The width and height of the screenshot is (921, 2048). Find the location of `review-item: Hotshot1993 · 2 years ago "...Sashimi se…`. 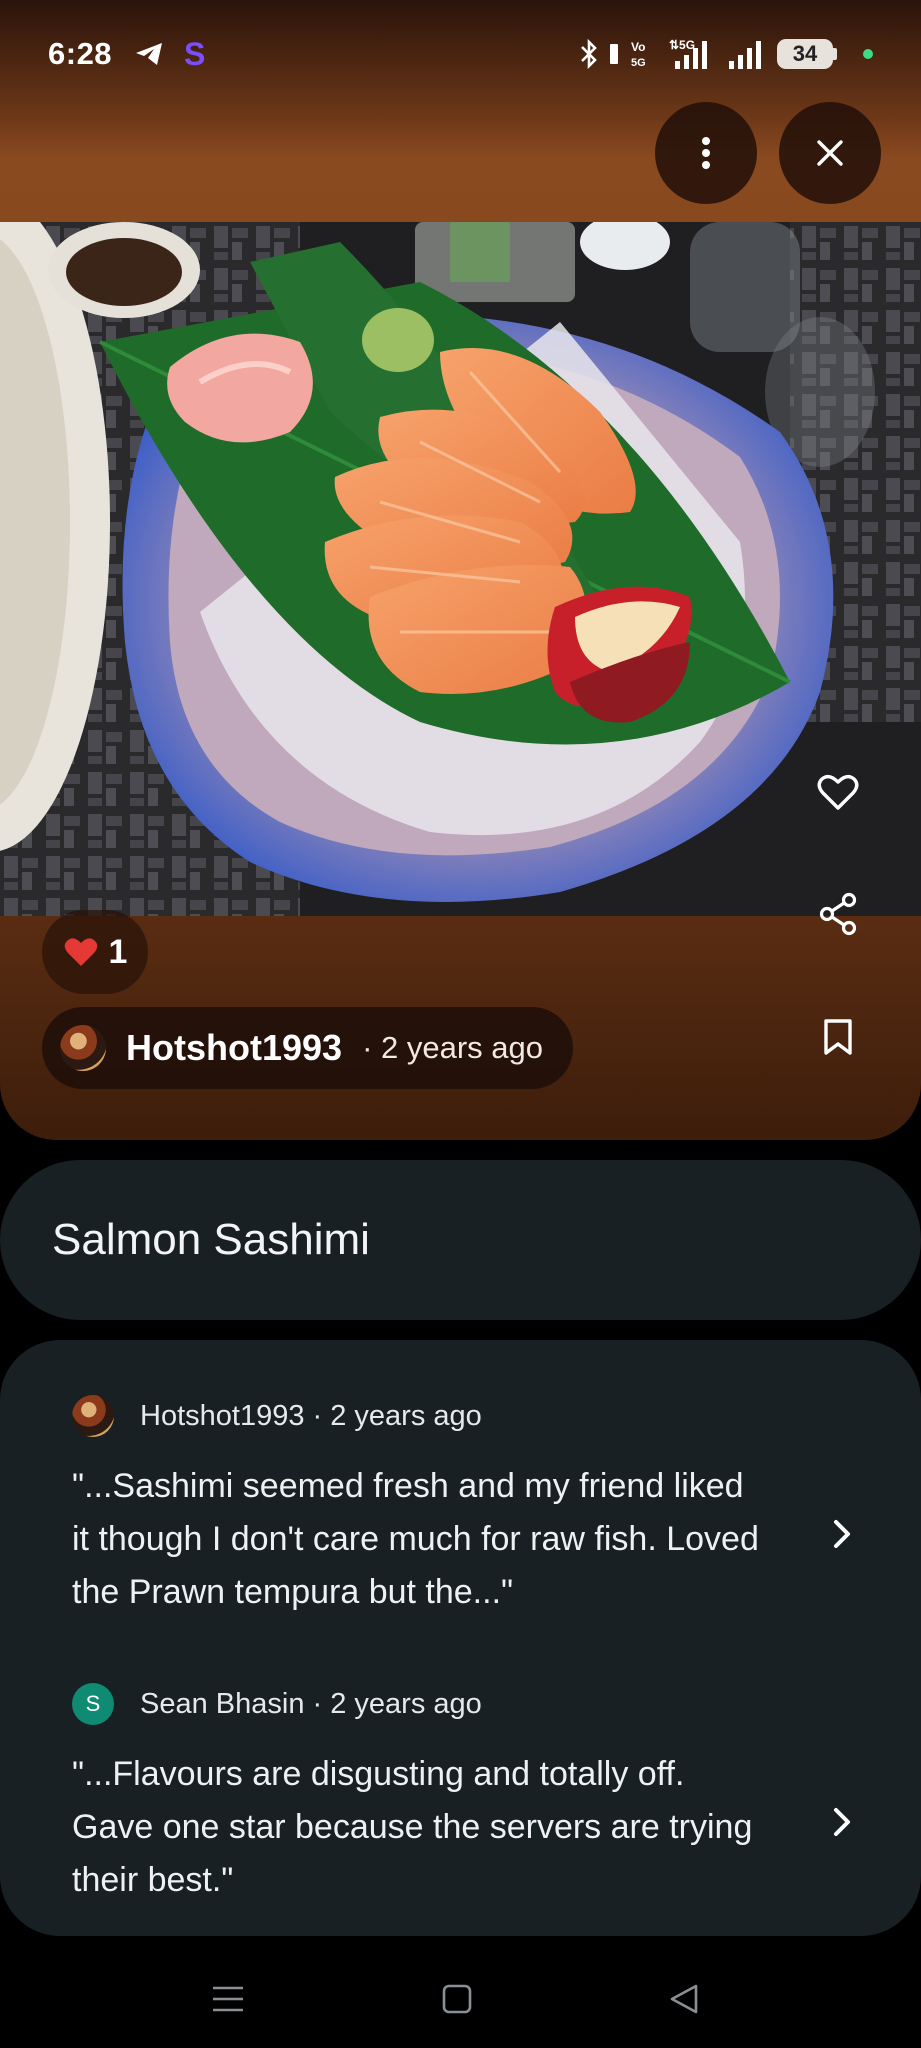

review-item: Hotshot1993 · 2 years ago "...Sashimi se… is located at coordinates (472, 1504).